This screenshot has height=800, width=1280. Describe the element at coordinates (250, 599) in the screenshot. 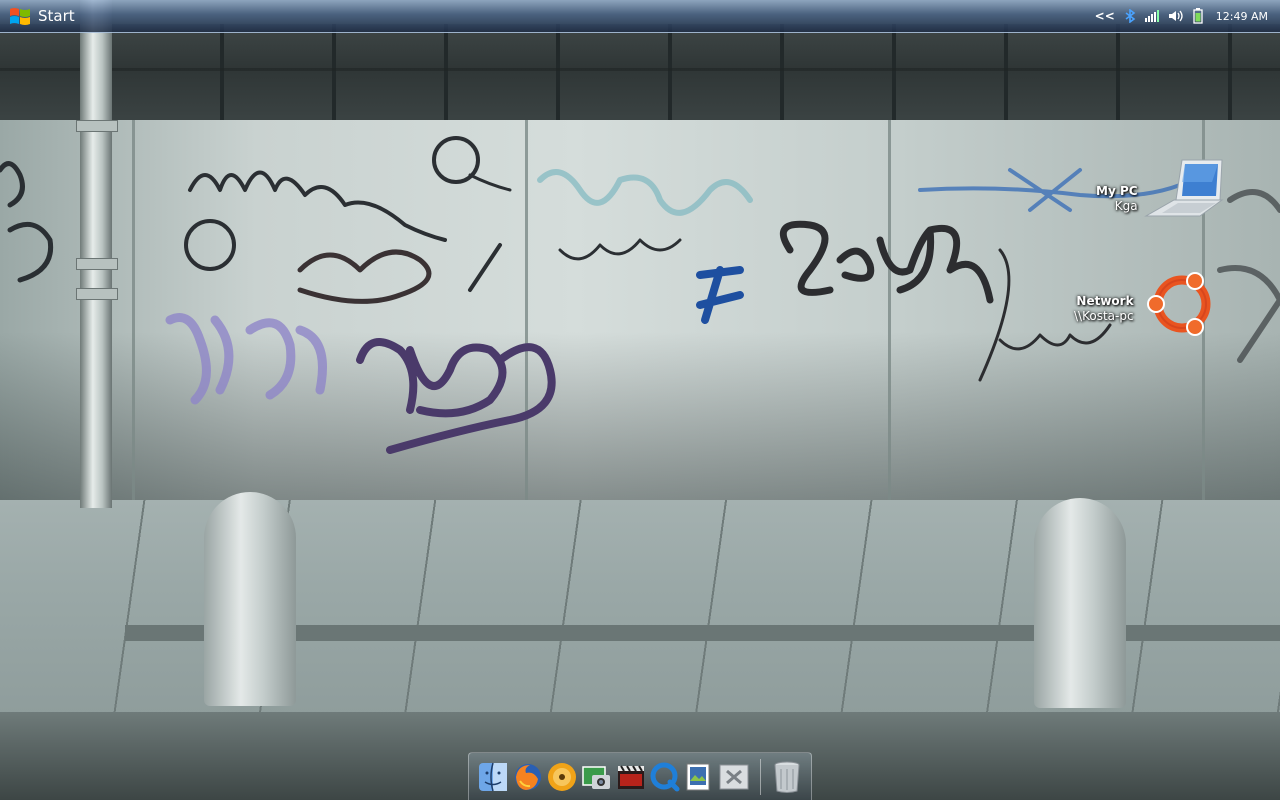

I see `bollard-left` at that location.